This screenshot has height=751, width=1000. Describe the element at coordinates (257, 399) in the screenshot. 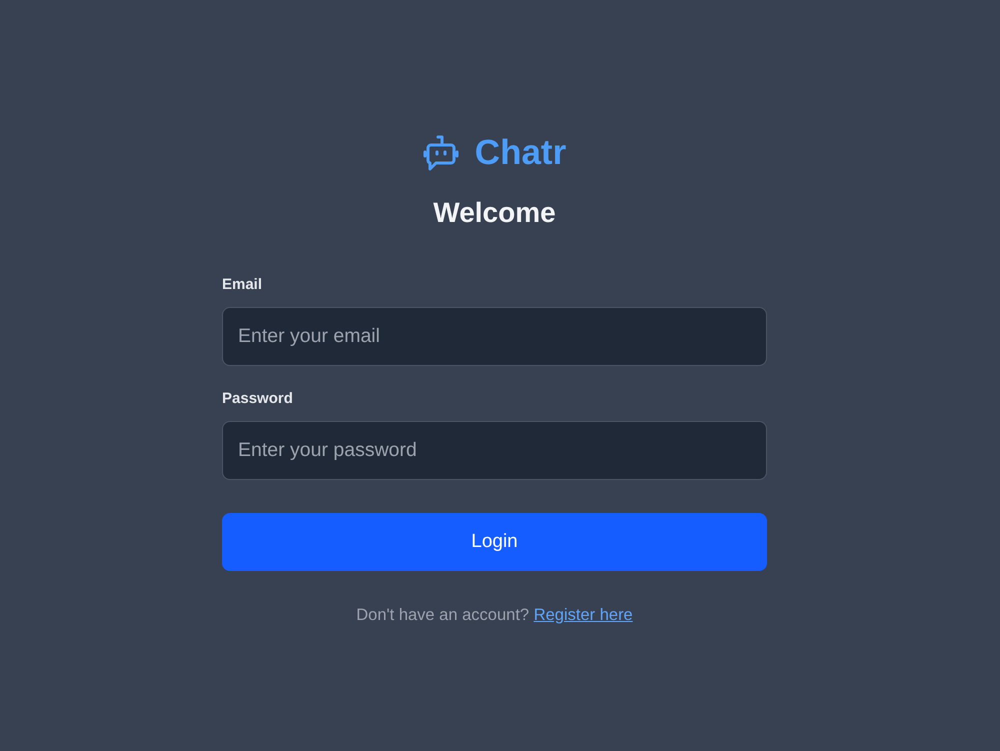

I see `field-label: Password` at that location.